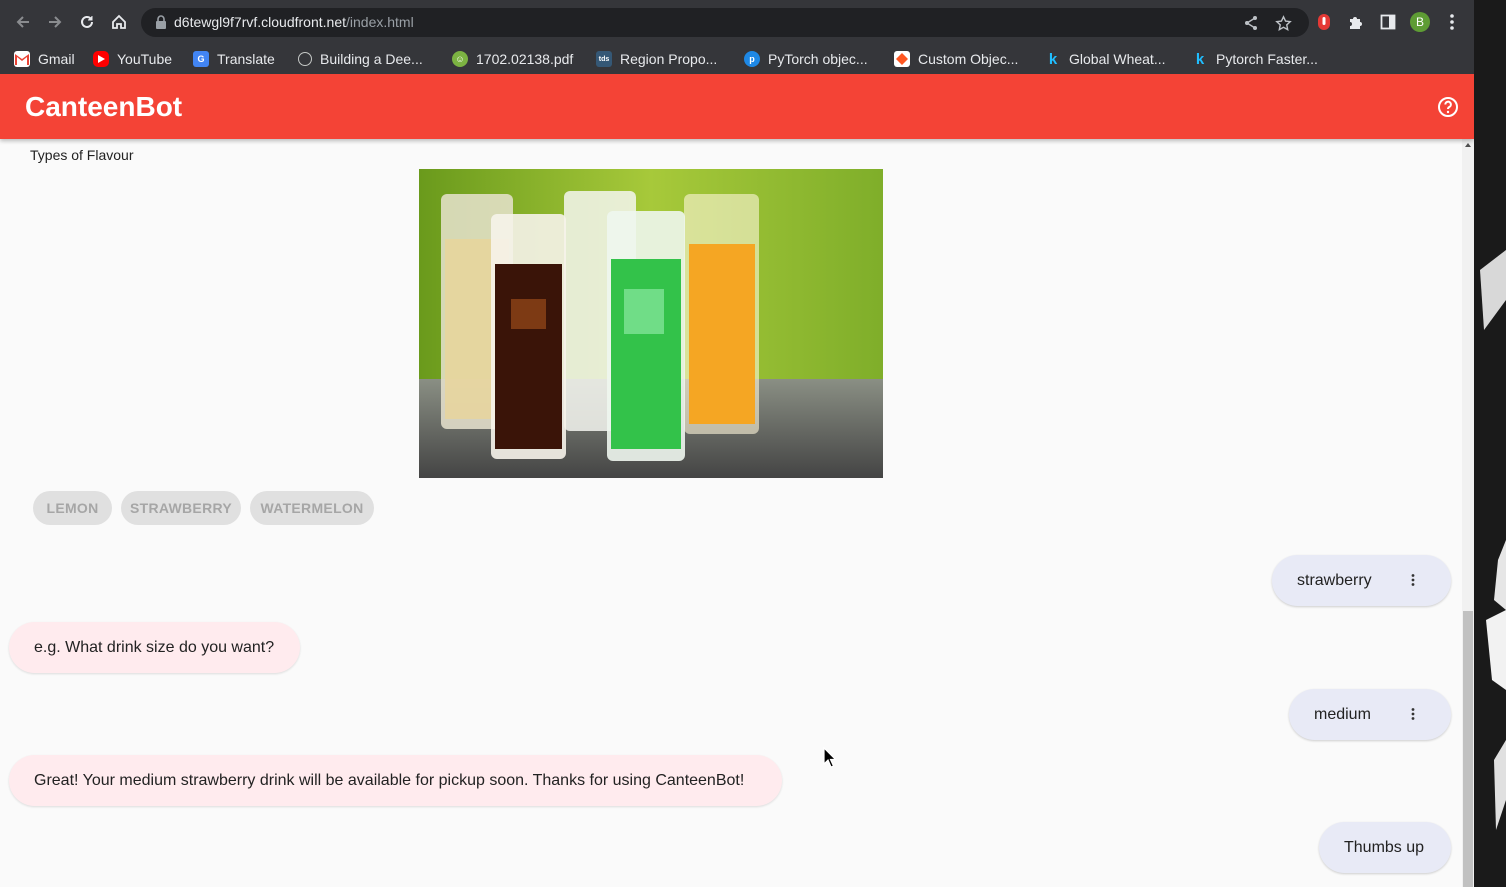 The height and width of the screenshot is (887, 1506). I want to click on forward-arrow-icon, so click(55, 22).